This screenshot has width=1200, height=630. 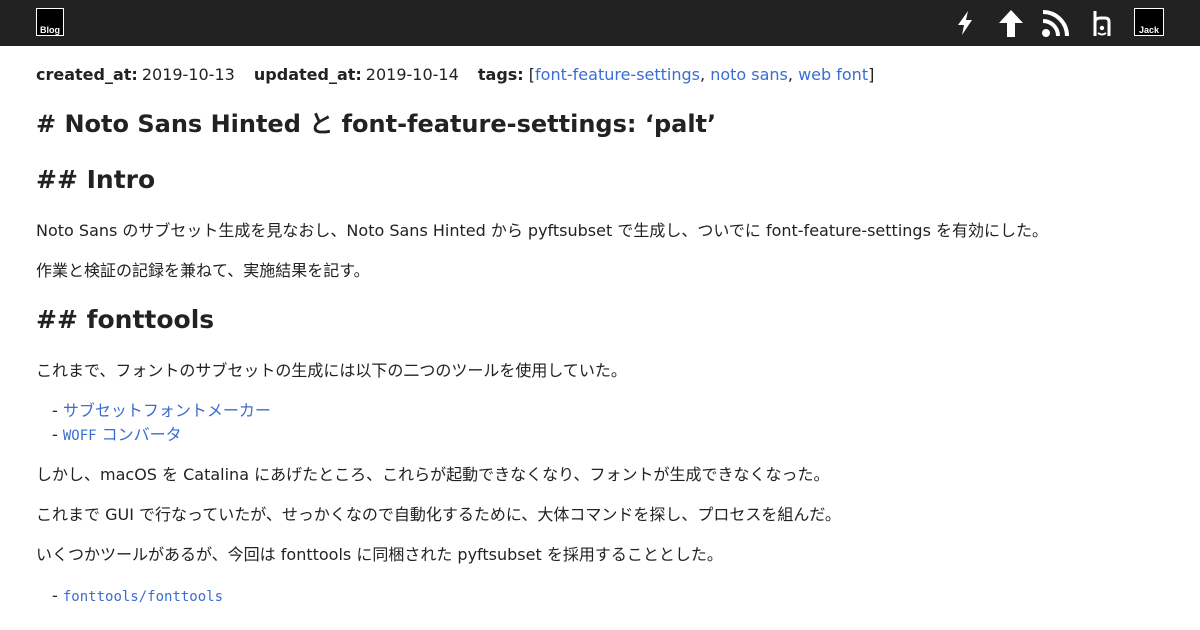 What do you see at coordinates (1149, 22) in the screenshot?
I see `jack-profile-button: Jack` at bounding box center [1149, 22].